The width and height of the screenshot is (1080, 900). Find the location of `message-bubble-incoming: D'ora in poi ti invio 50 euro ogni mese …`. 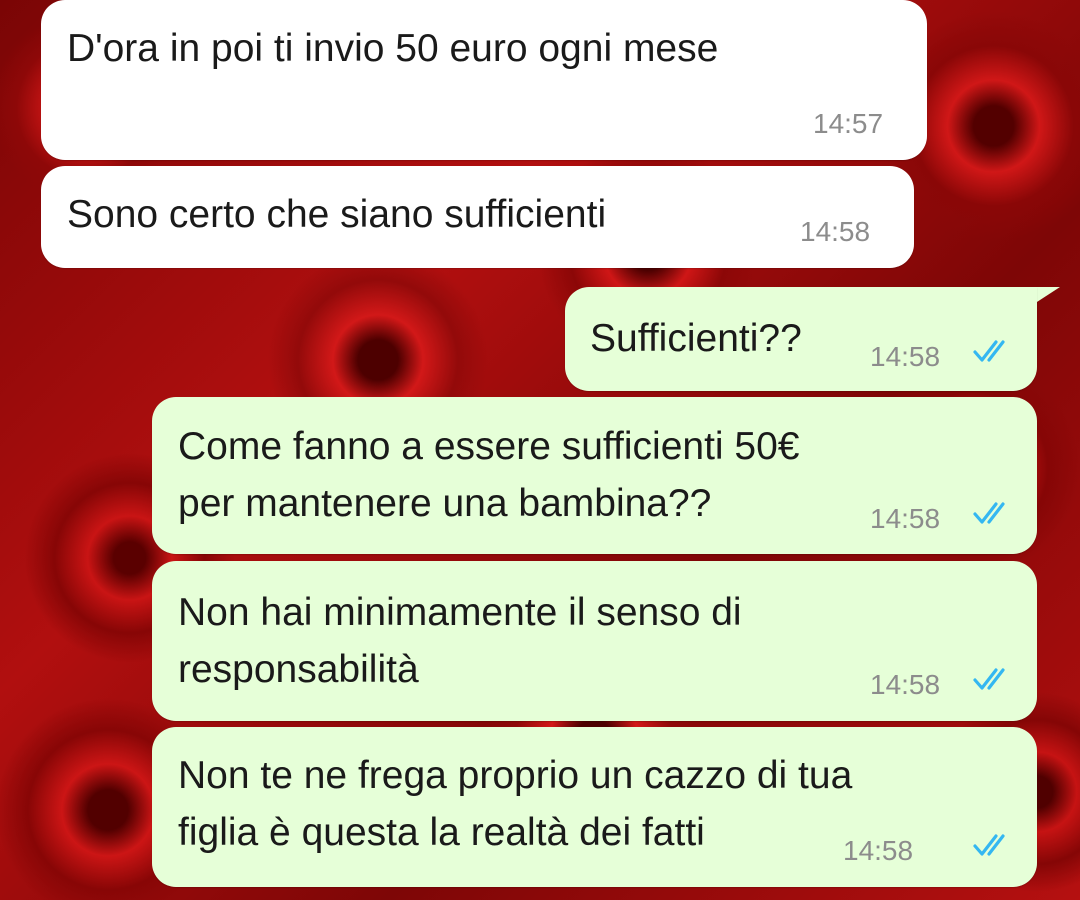

message-bubble-incoming: D'ora in poi ti invio 50 euro ogni mese … is located at coordinates (484, 80).